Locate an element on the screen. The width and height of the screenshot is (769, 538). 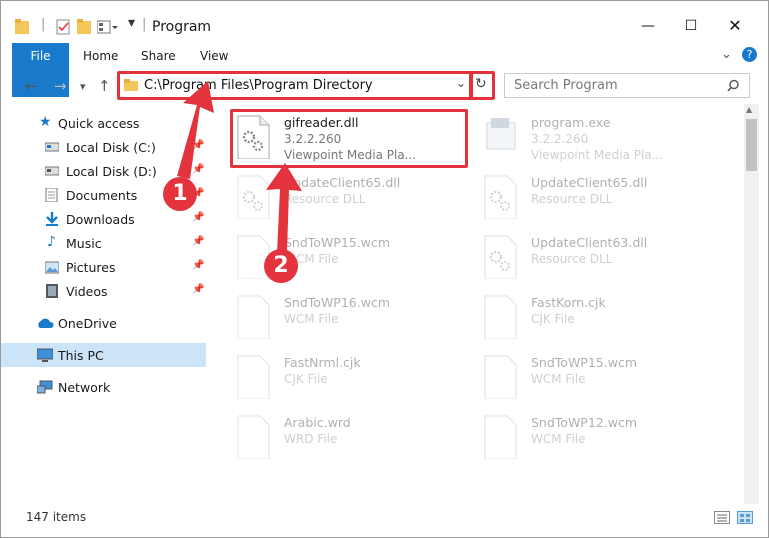
file-fastkorn-cjk: FastKorn.cjk CJK File is located at coordinates (598, 320).